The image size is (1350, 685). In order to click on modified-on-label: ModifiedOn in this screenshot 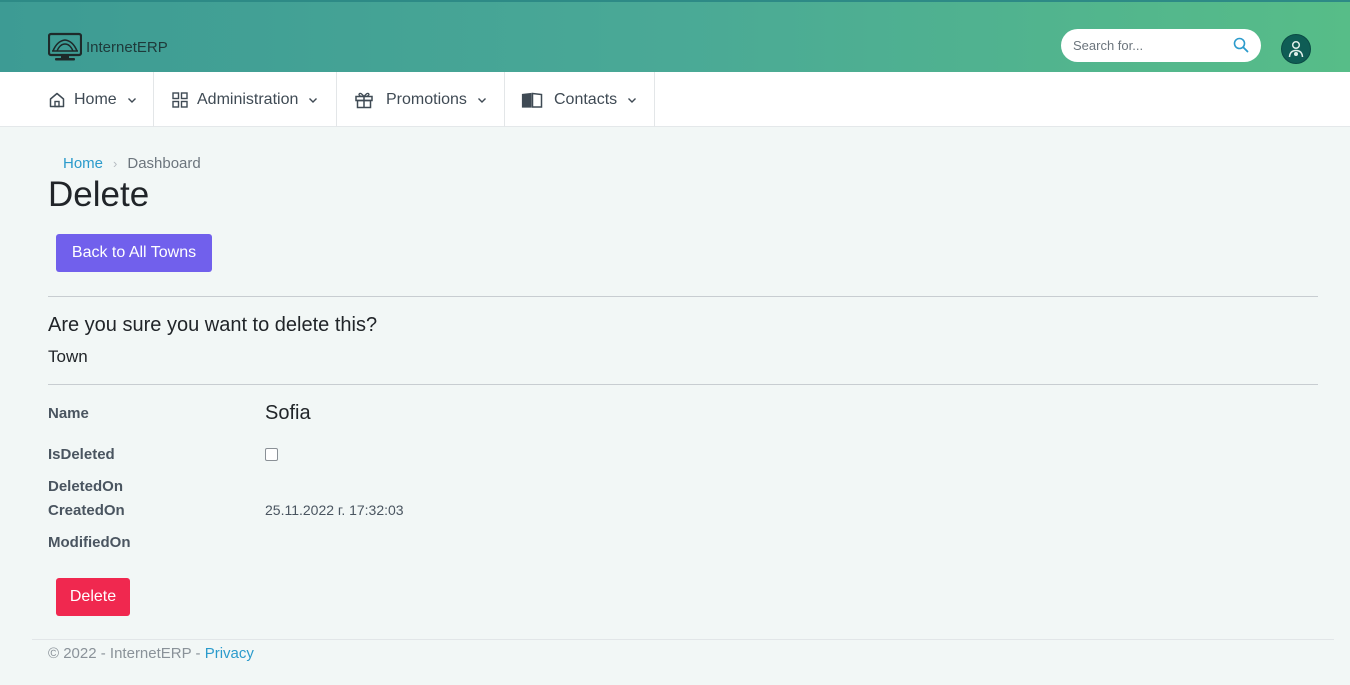, I will do `click(89, 542)`.